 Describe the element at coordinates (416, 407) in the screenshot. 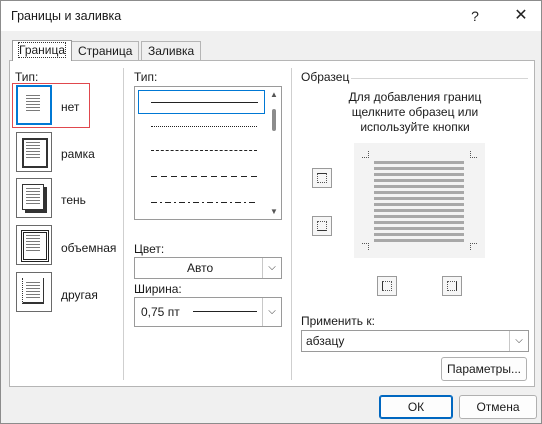

I see `ok-button: ОК` at that location.